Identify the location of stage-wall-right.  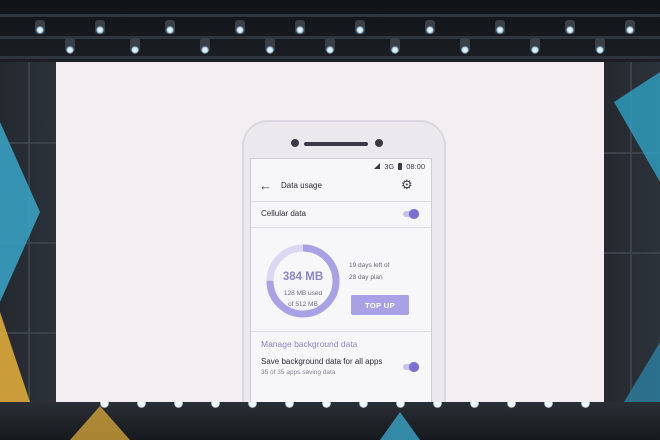
(632, 251).